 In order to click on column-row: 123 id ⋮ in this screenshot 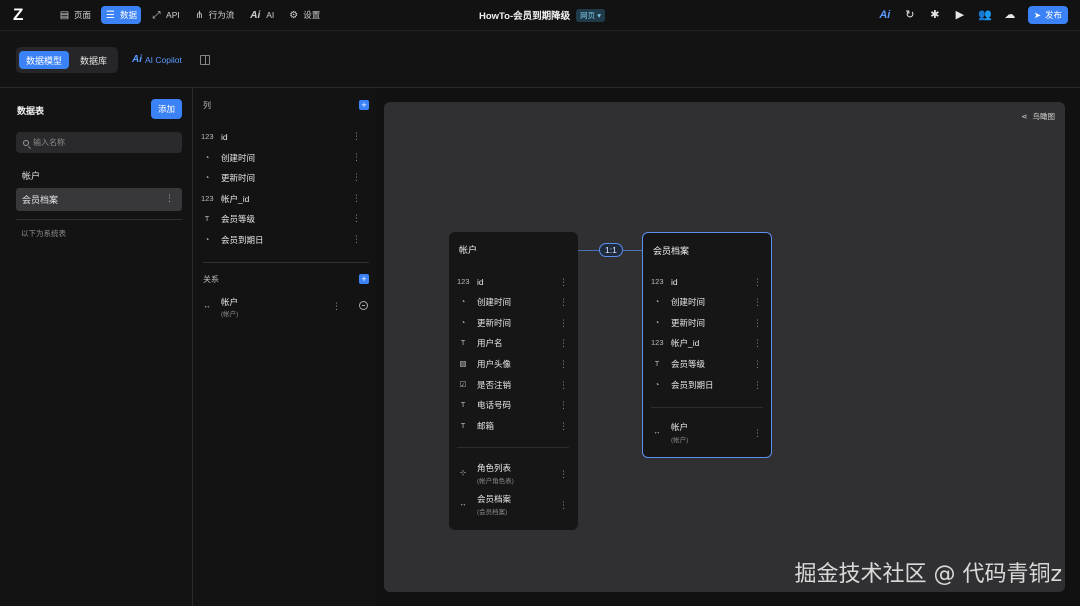, I will do `click(285, 137)`.